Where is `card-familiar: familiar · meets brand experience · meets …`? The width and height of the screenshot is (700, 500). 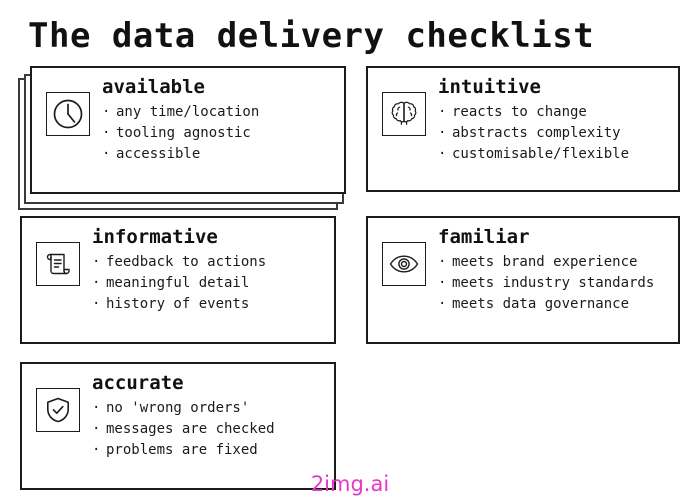 card-familiar: familiar · meets brand experience · meets … is located at coordinates (523, 280).